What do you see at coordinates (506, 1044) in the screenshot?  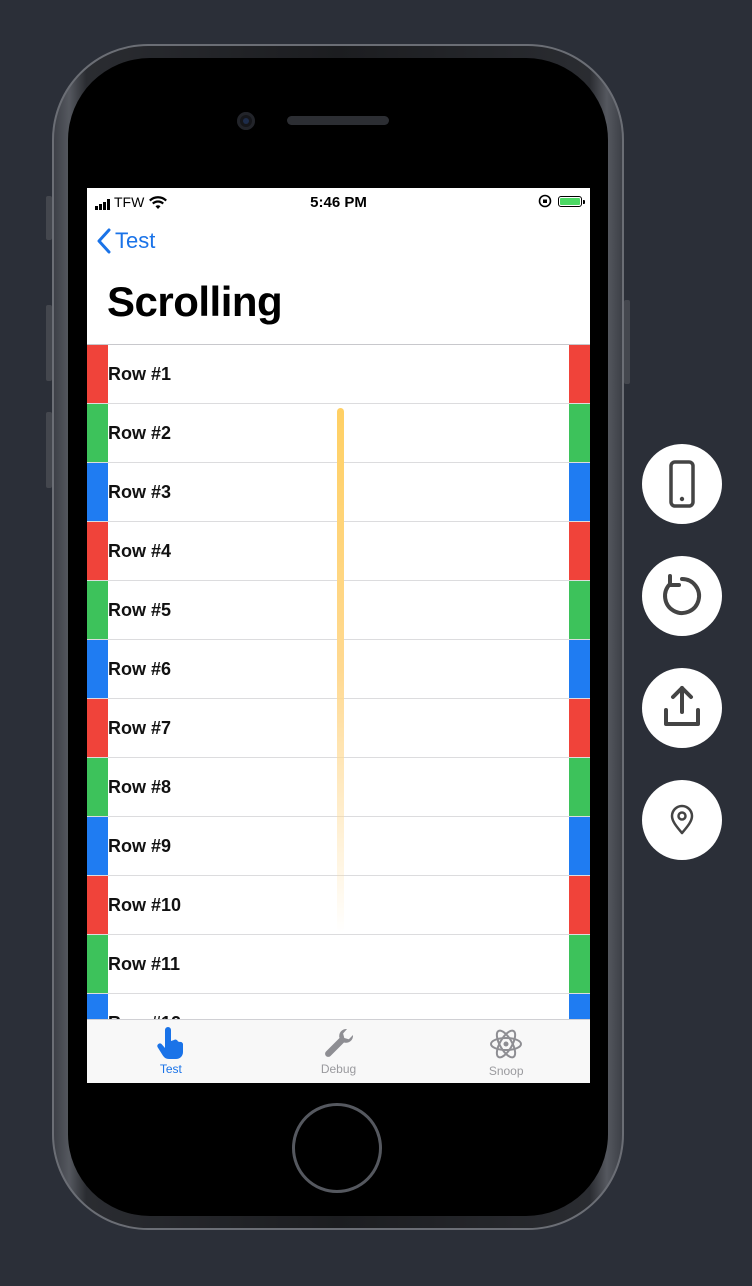 I see `atom-icon` at bounding box center [506, 1044].